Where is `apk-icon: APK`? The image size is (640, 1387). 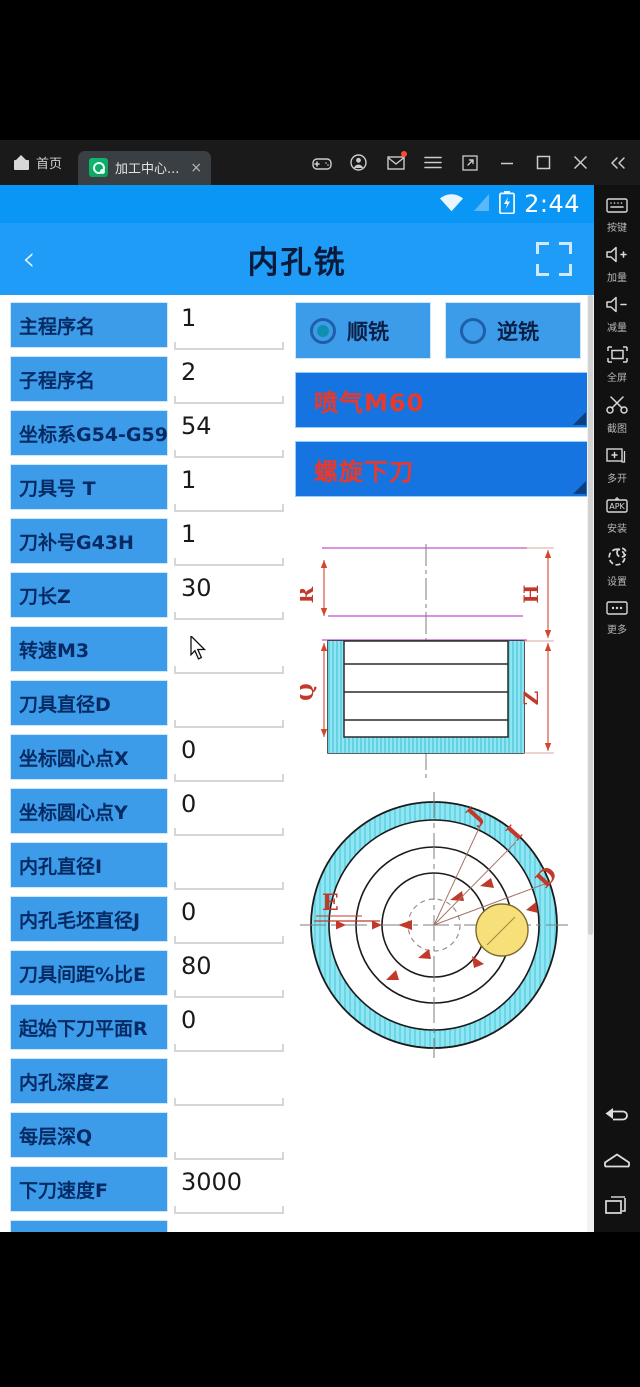 apk-icon: APK is located at coordinates (617, 507).